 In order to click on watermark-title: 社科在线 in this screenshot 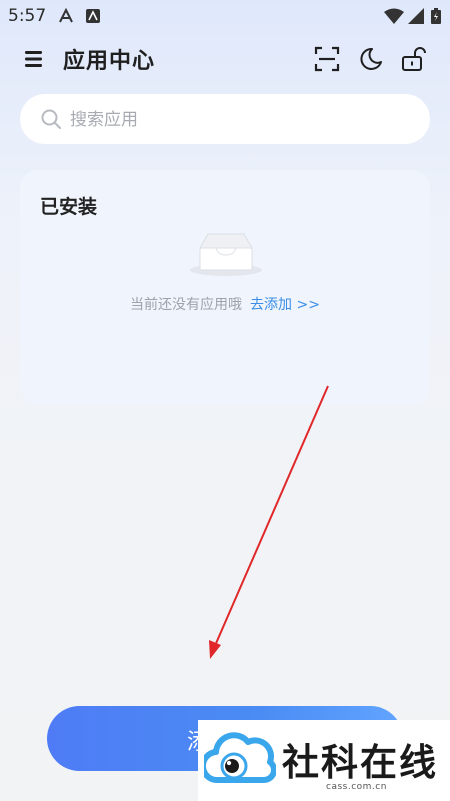, I will do `click(360, 762)`.